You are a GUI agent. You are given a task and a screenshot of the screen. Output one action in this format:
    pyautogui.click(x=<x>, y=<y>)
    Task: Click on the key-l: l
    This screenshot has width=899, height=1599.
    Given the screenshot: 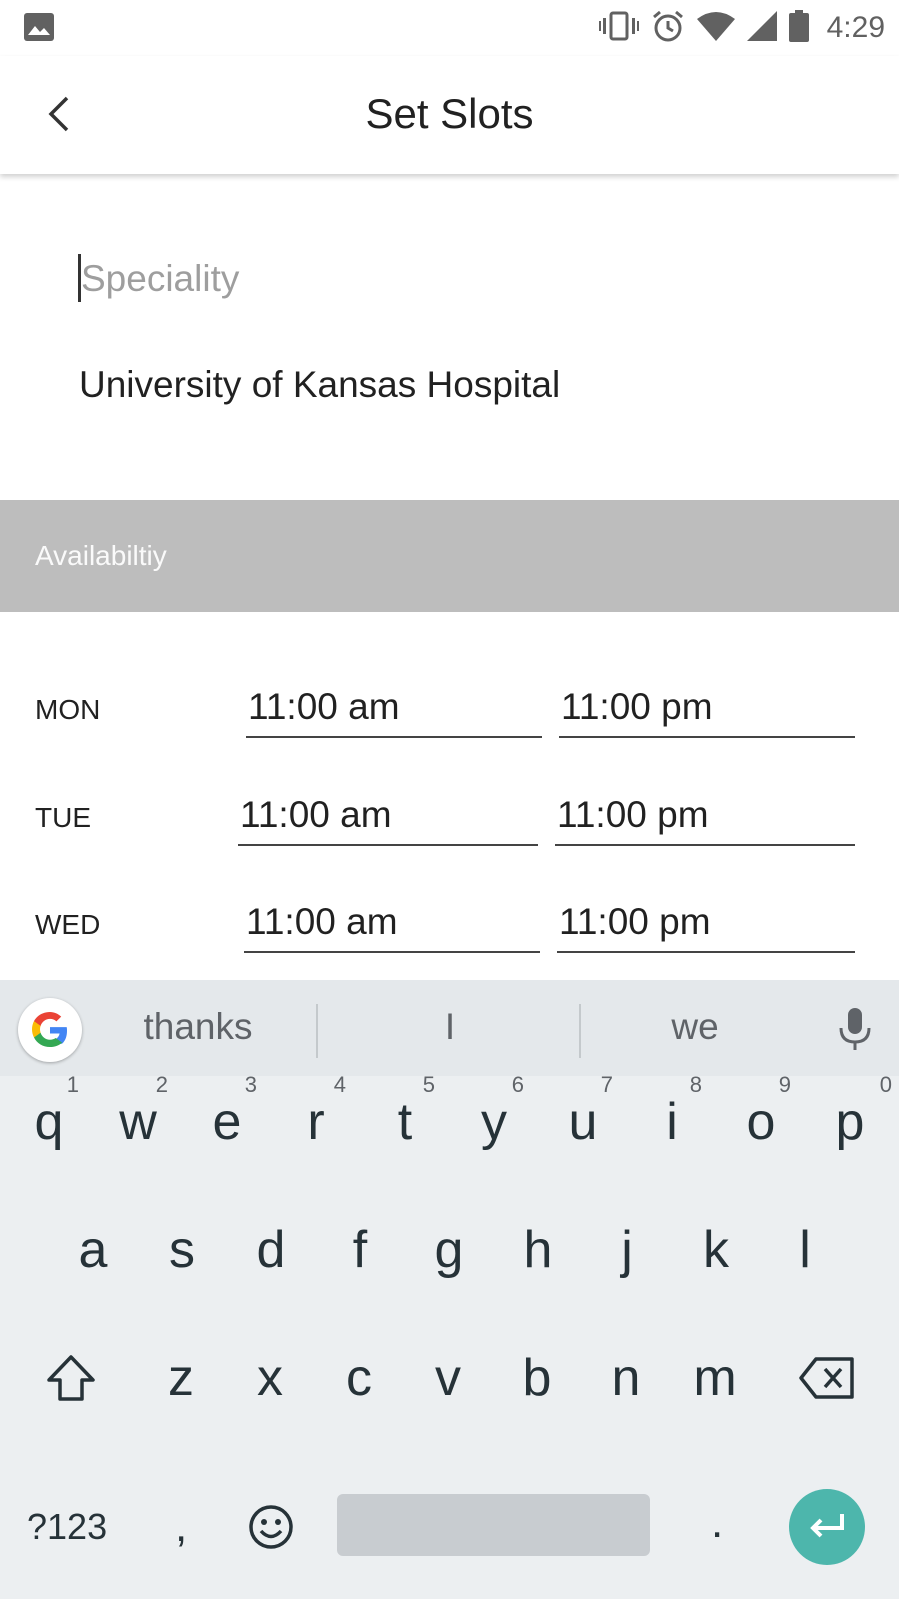 What is the action you would take?
    pyautogui.click(x=805, y=1250)
    